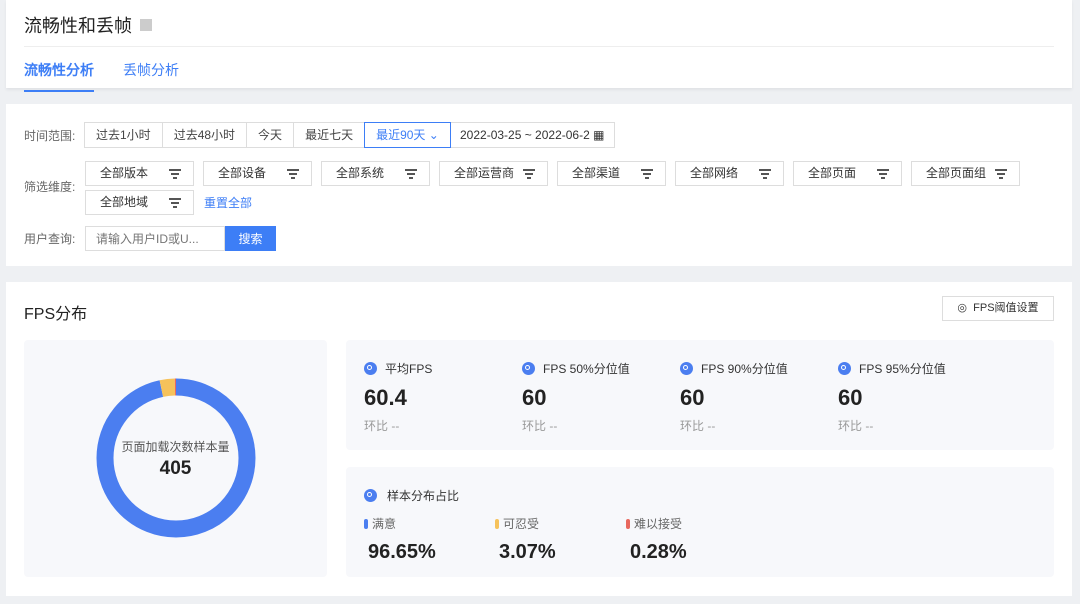  I want to click on filter-dropdown: 全部页面, so click(847, 173).